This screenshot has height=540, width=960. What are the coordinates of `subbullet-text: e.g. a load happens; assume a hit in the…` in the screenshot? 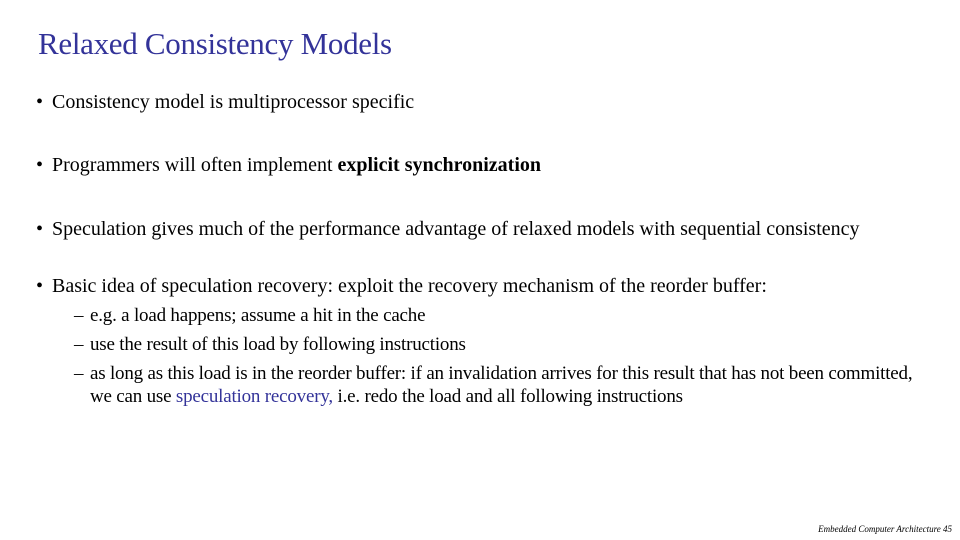 It's located at (258, 315).